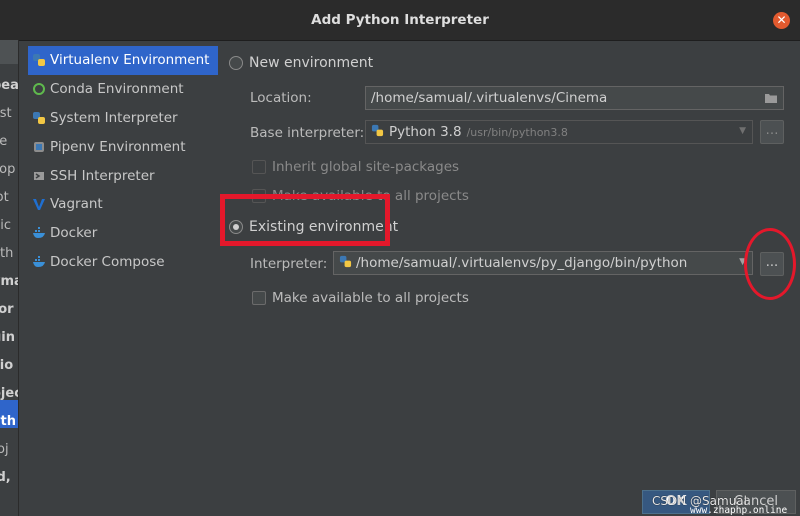 The image size is (800, 516). Describe the element at coordinates (366, 167) in the screenshot. I see `inherit-site-packages-label: Inherit global site-packages` at that location.